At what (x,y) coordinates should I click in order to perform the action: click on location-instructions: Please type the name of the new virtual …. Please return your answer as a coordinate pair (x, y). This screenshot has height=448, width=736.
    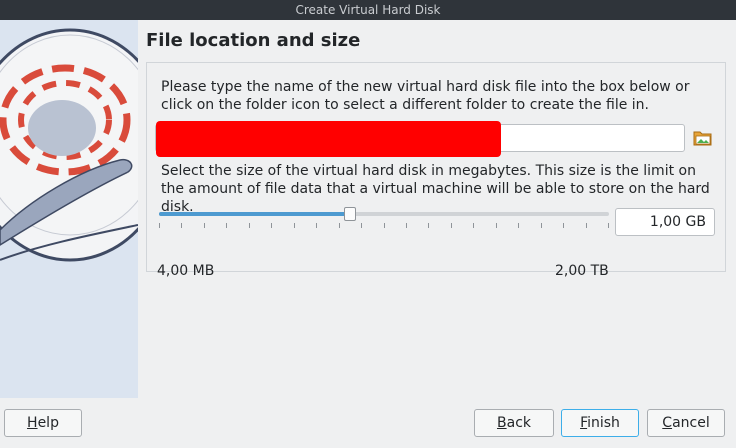
    Looking at the image, I should click on (425, 96).